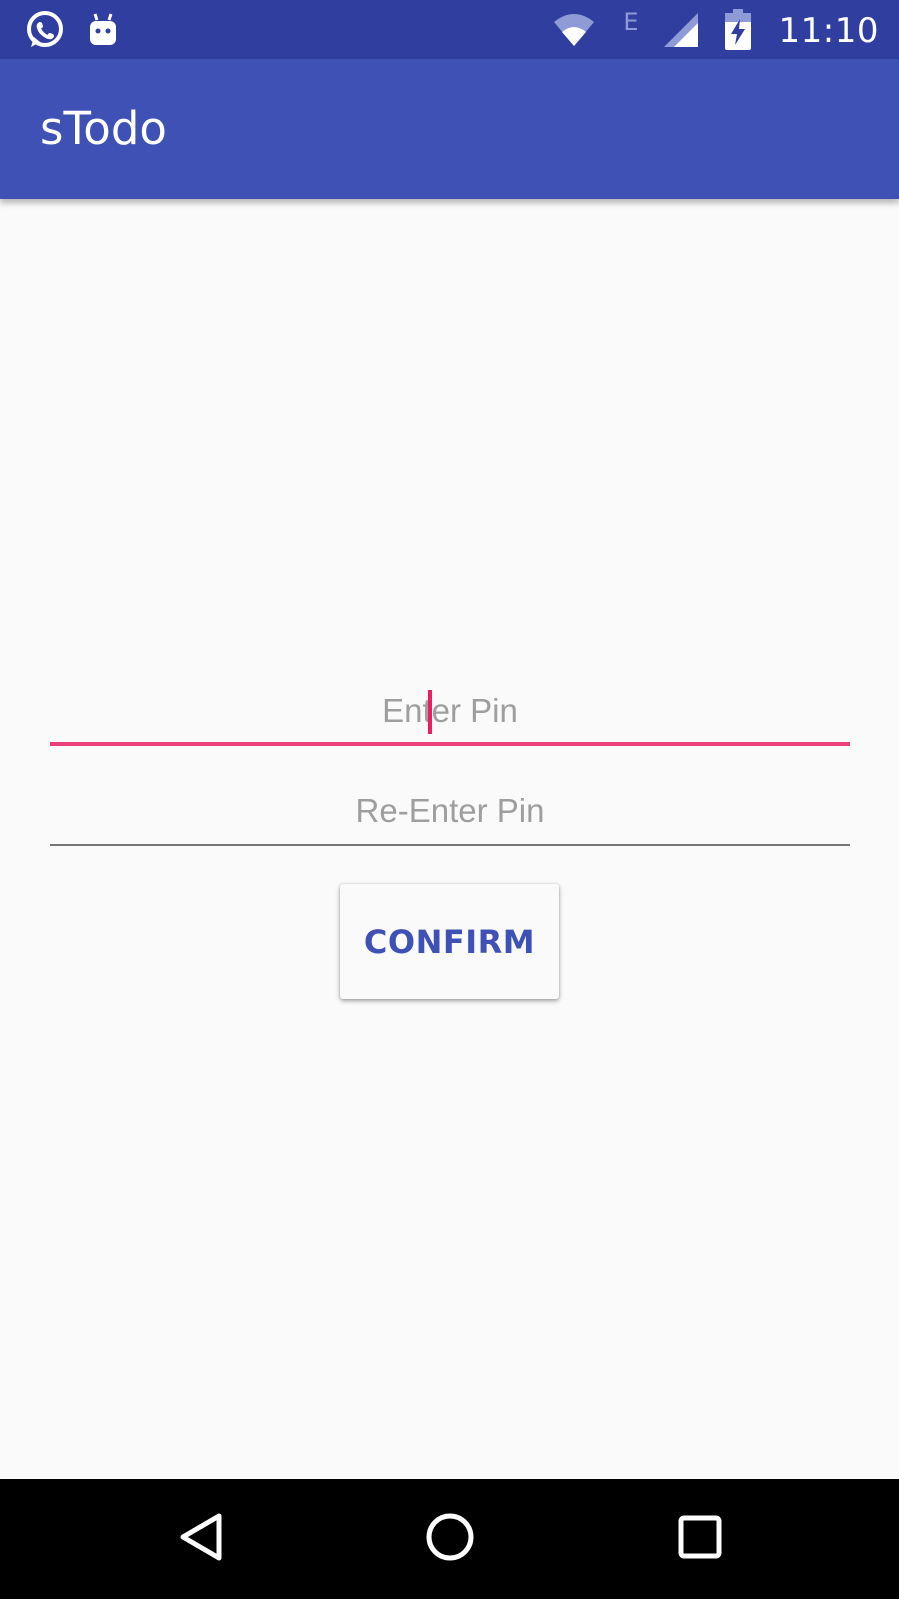  What do you see at coordinates (738, 29) in the screenshot?
I see `battery-charging-icon` at bounding box center [738, 29].